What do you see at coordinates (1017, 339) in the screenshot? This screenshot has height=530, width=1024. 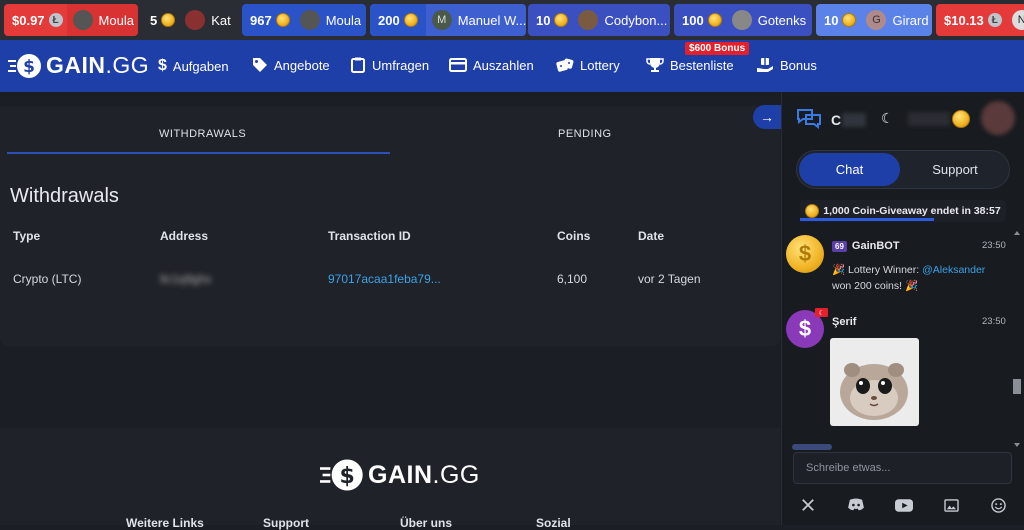 I see `chat-scrollbar` at bounding box center [1017, 339].